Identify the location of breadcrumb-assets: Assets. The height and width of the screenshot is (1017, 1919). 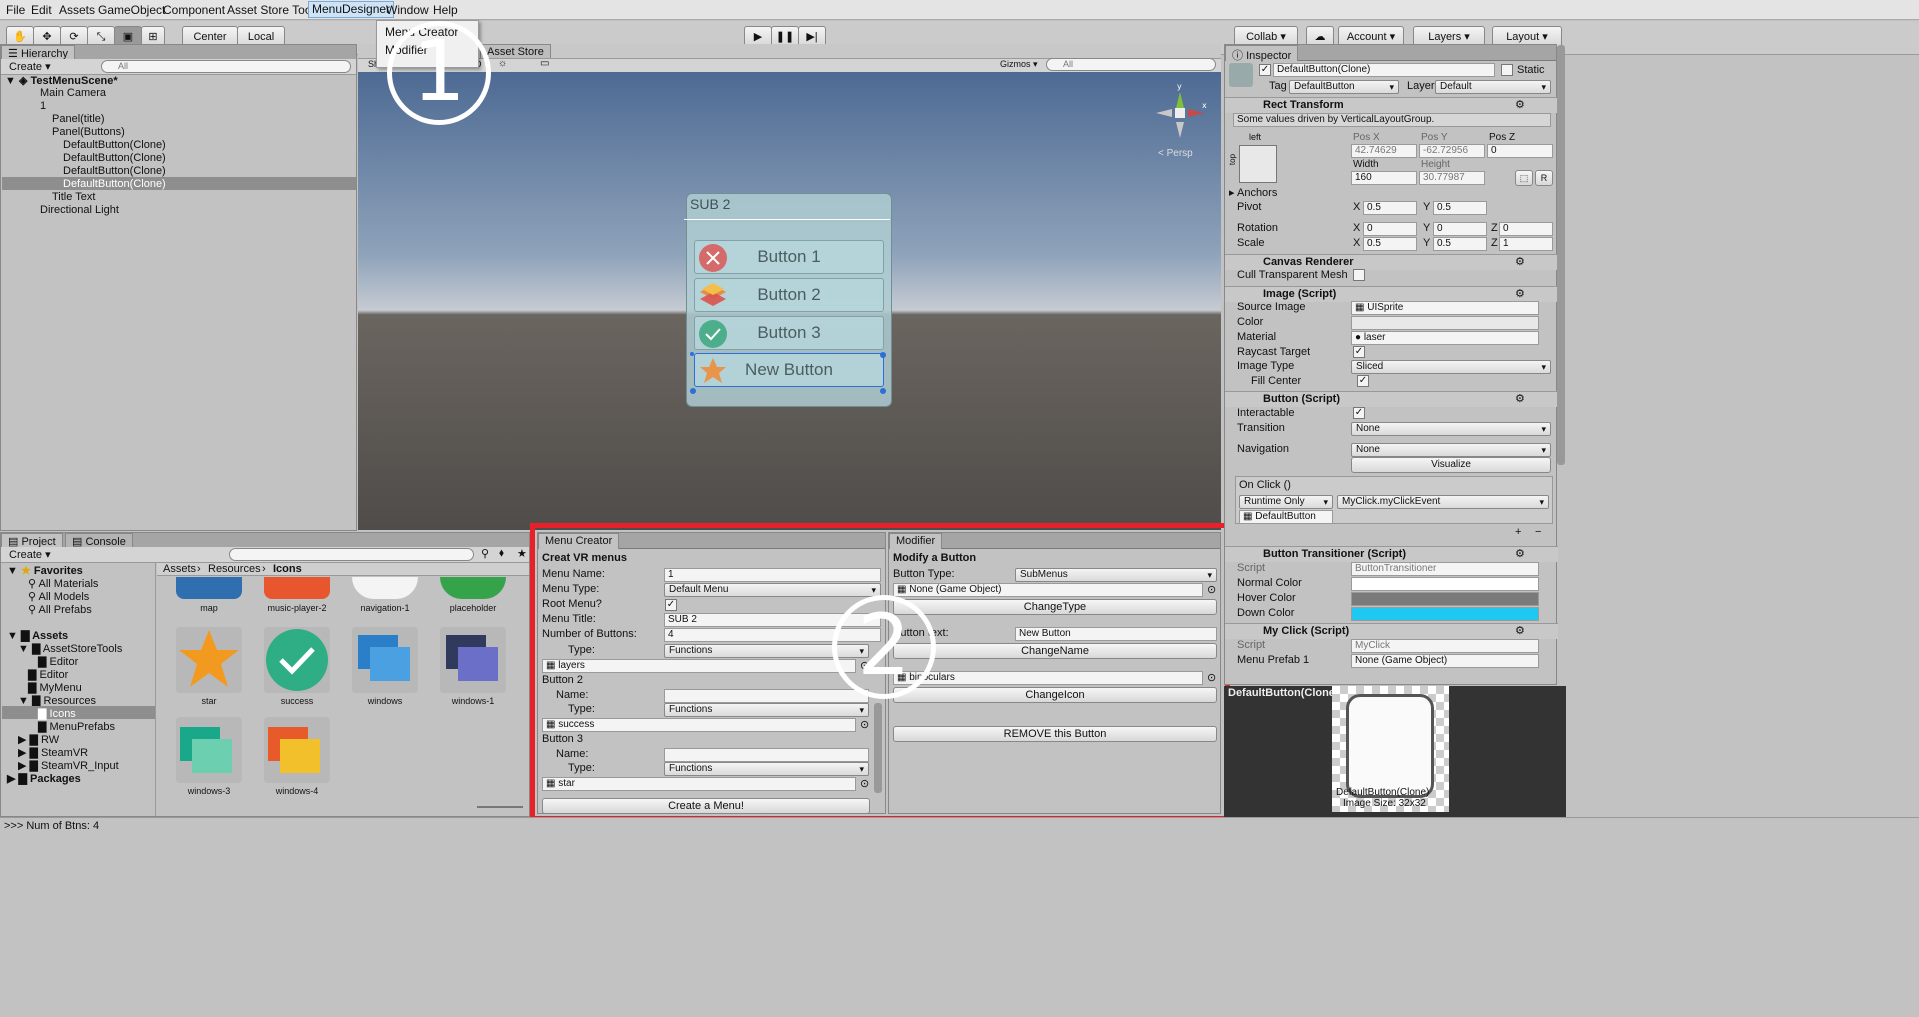
(179, 569).